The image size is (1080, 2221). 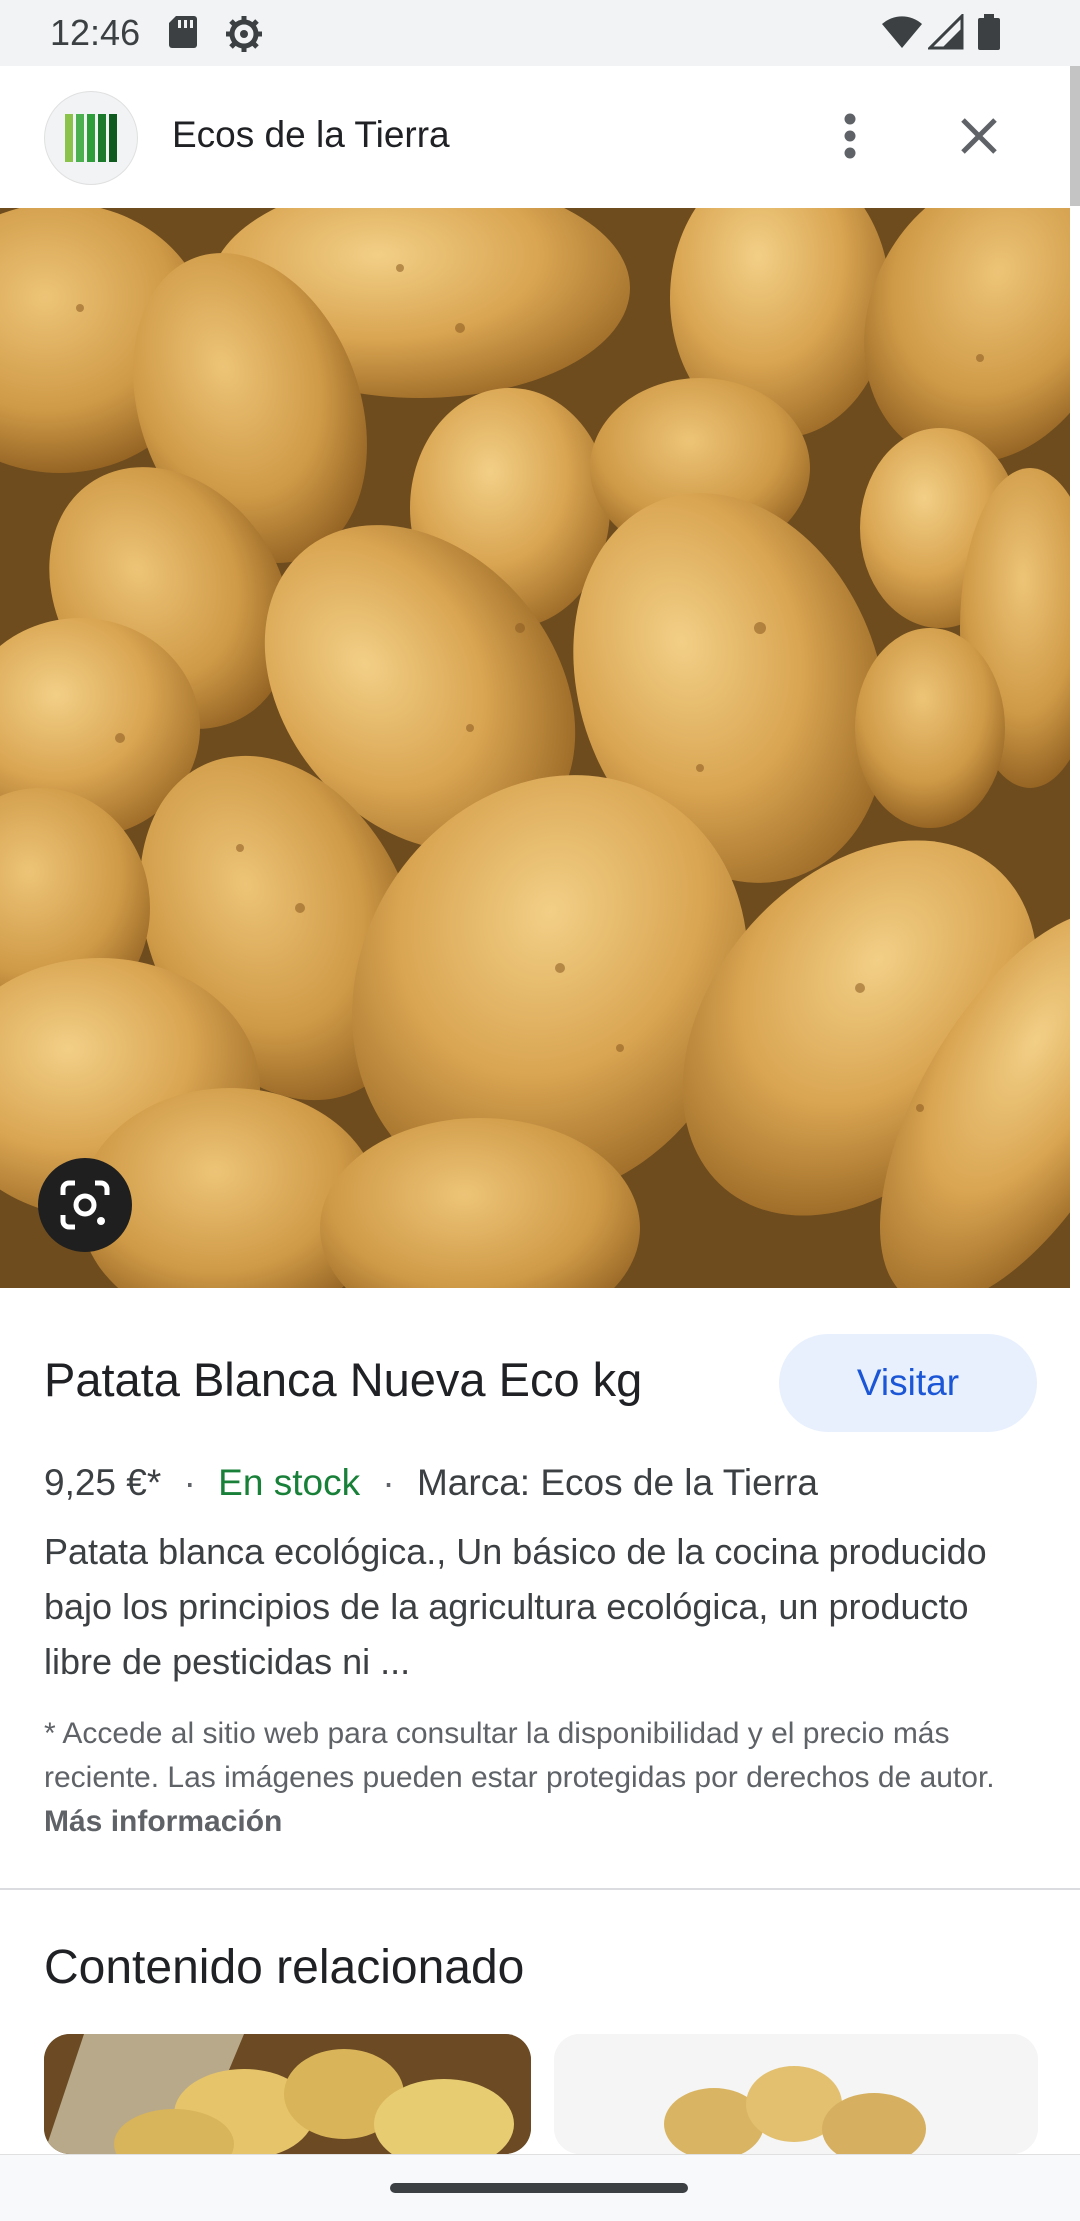 What do you see at coordinates (540, 33) in the screenshot?
I see `status-bar: 12:46` at bounding box center [540, 33].